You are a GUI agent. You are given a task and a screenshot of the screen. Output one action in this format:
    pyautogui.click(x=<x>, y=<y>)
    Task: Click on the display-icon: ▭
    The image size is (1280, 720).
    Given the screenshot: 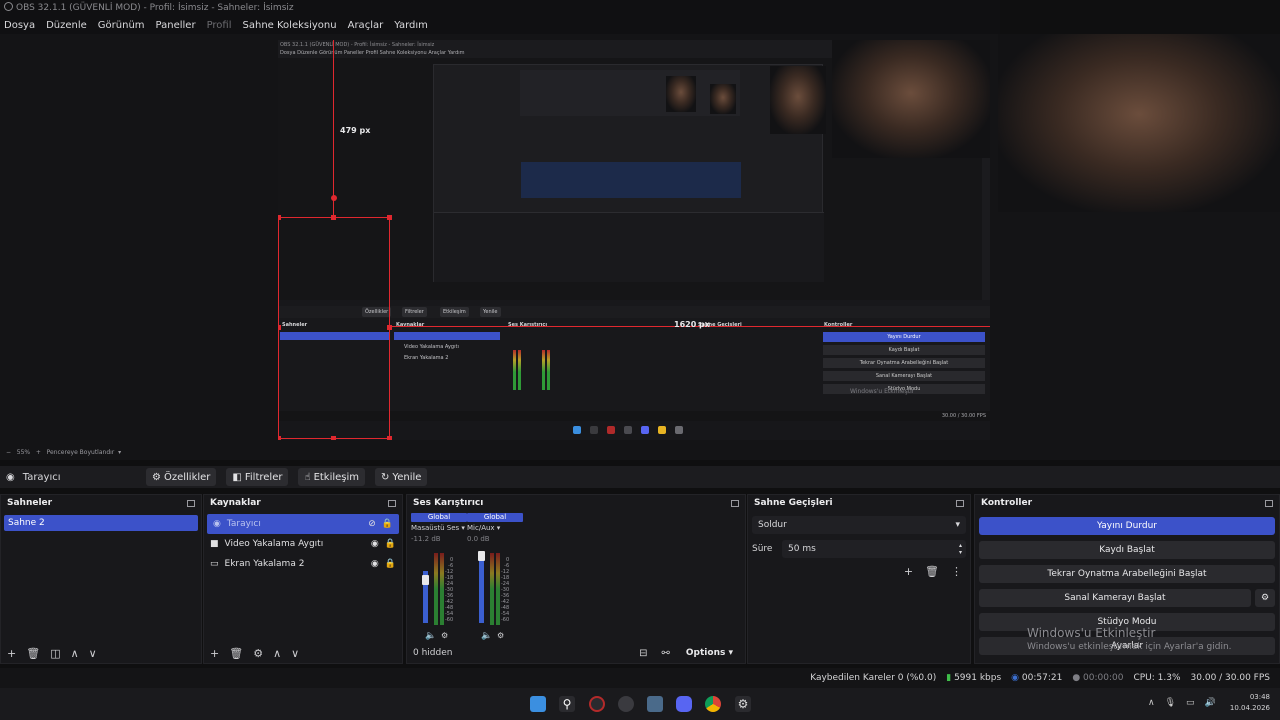 What is the action you would take?
    pyautogui.click(x=1190, y=703)
    